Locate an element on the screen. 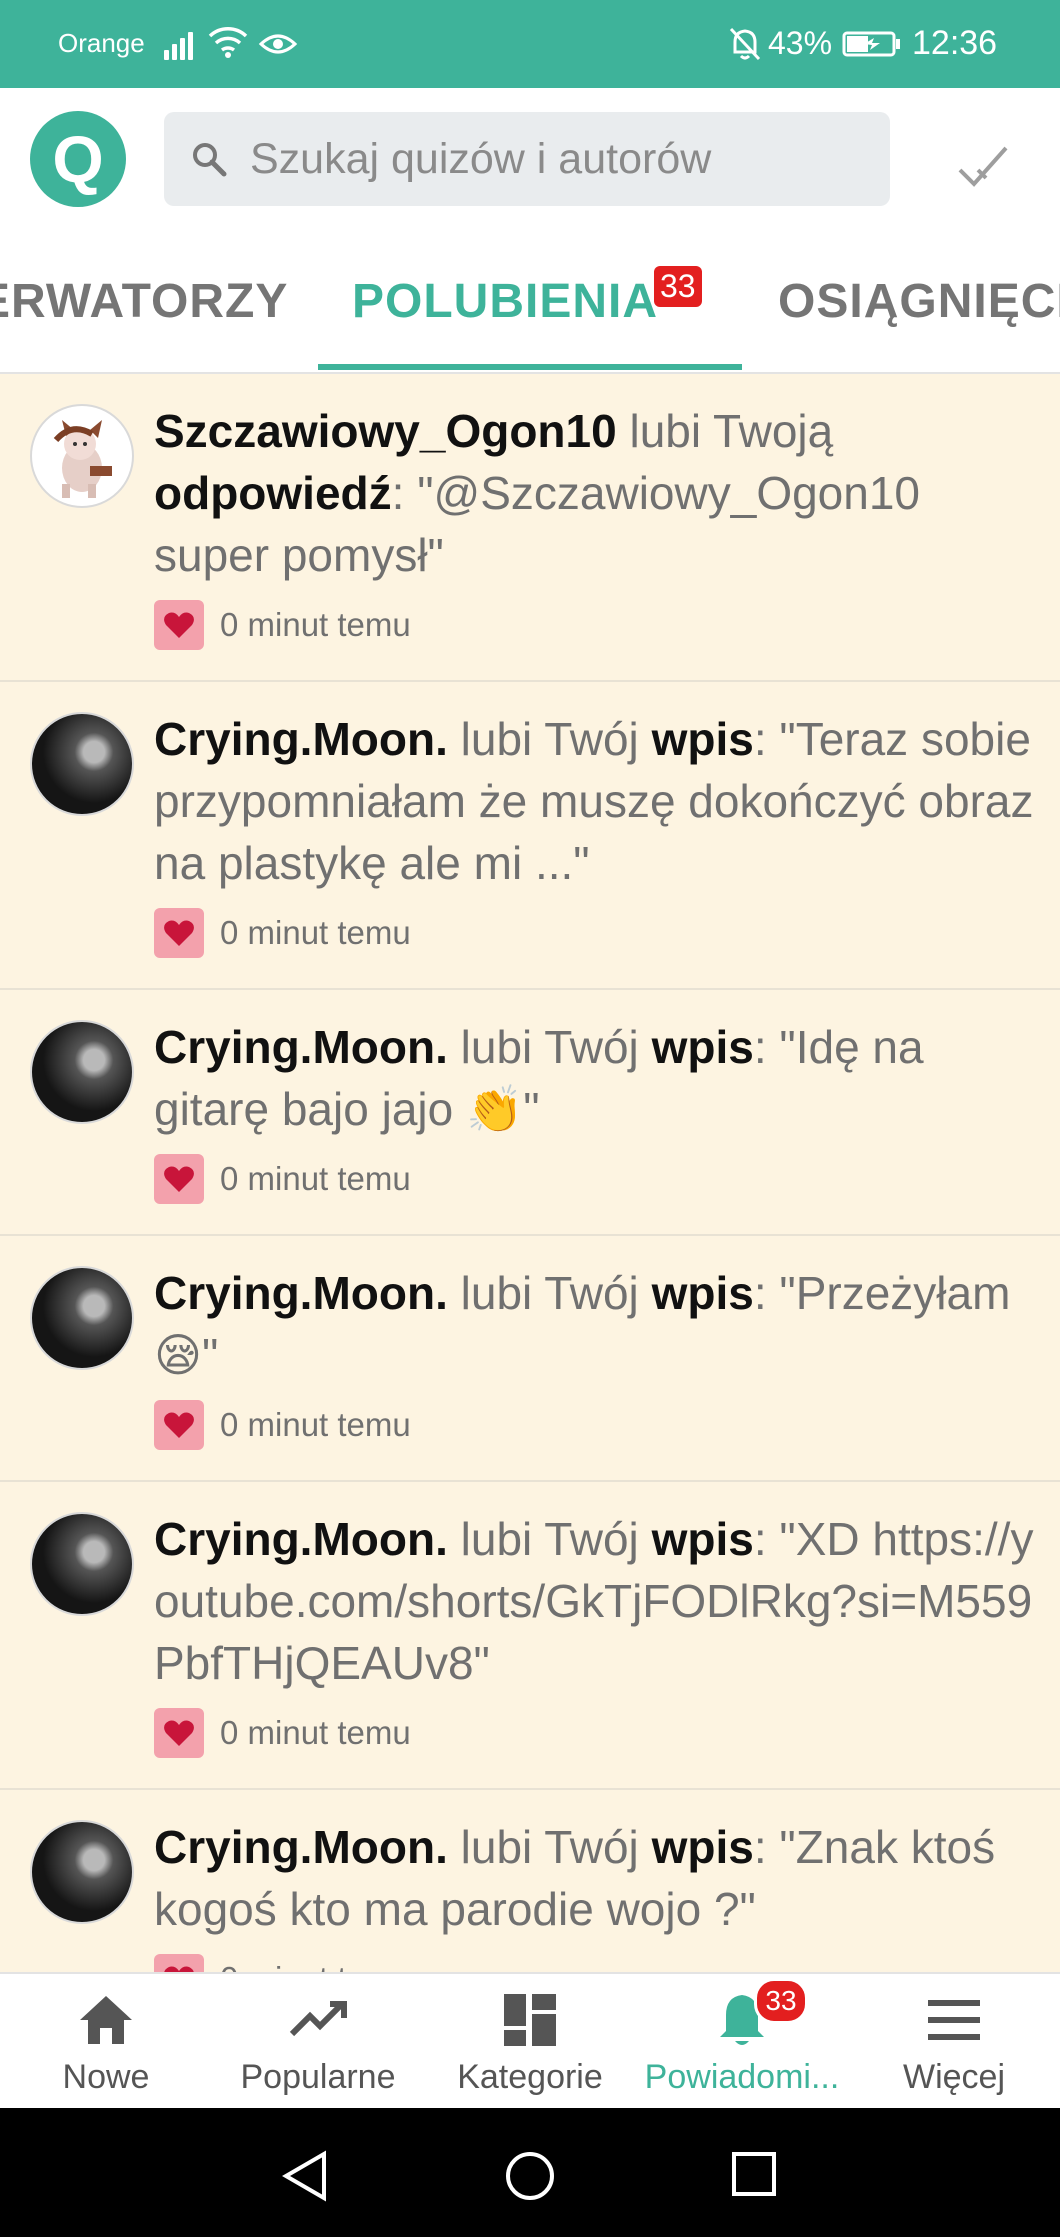  recents-icon is located at coordinates (754, 2174).